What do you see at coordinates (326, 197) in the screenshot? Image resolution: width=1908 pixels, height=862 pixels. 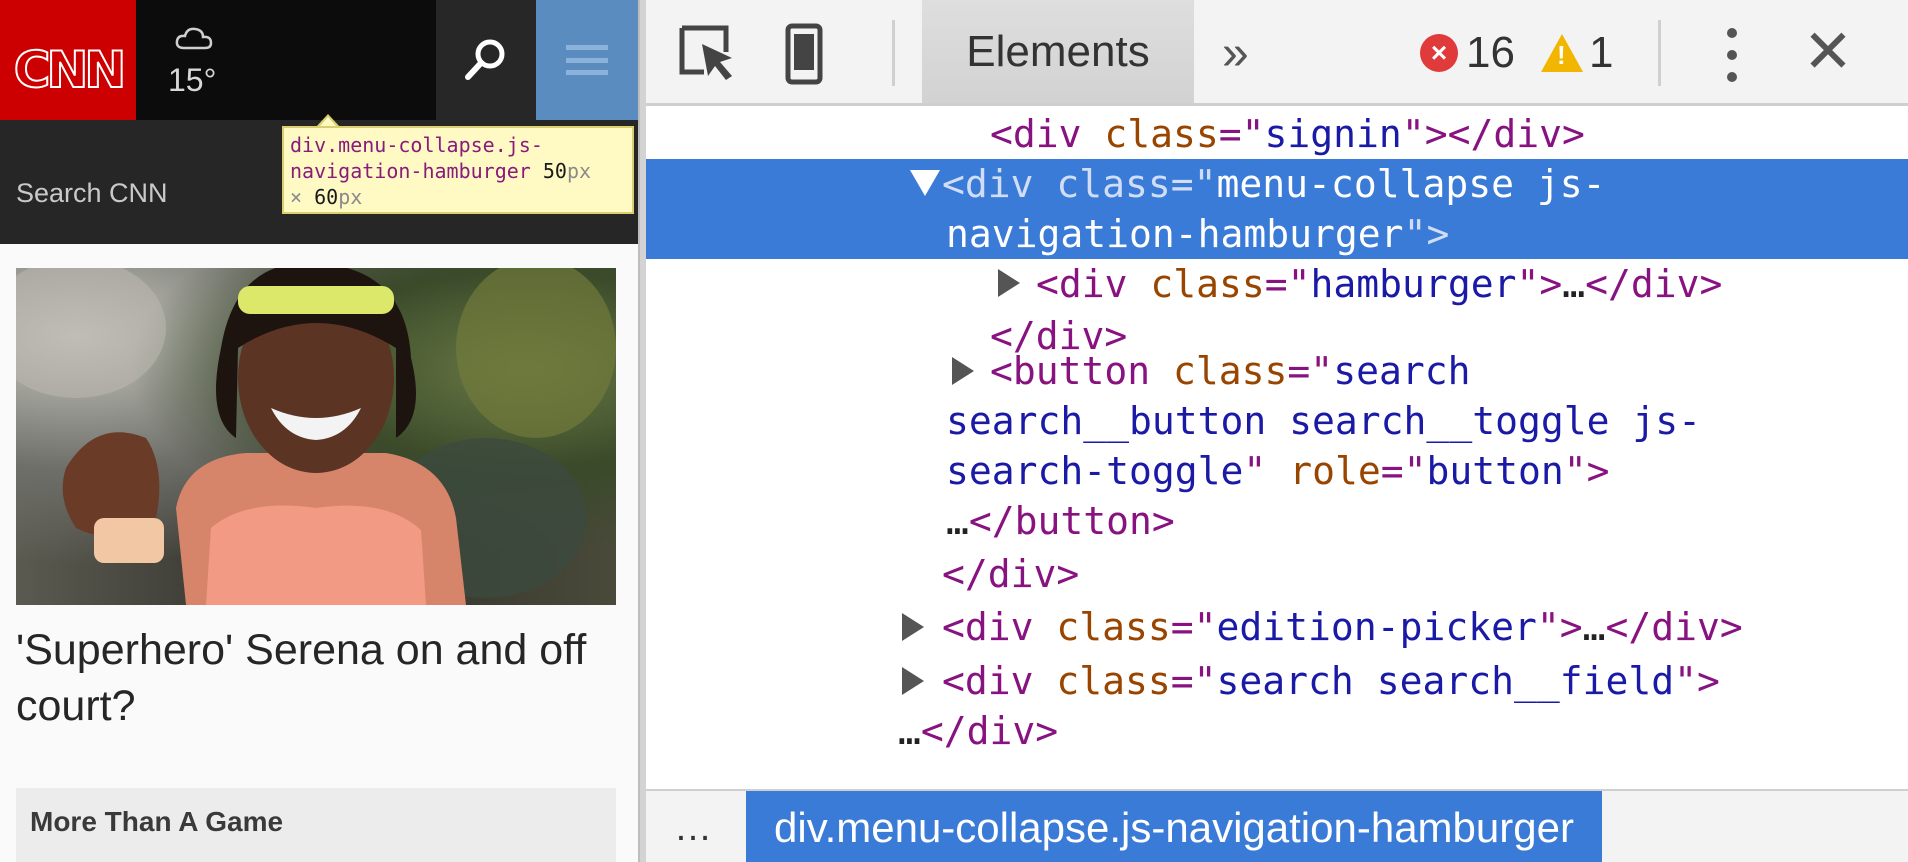 I see `tooltip-height: 60` at bounding box center [326, 197].